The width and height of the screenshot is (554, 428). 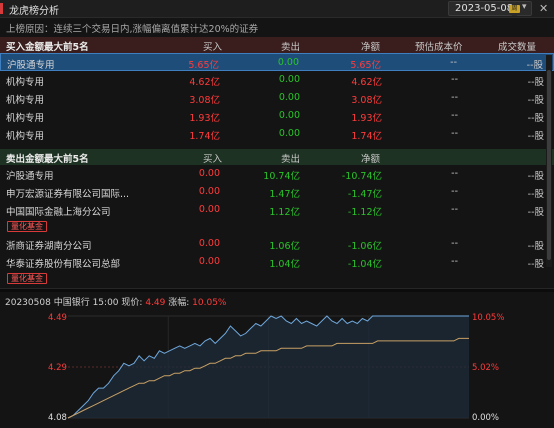 I want to click on sell-section-title: 卖出金额最大前5名, so click(x=47, y=159).